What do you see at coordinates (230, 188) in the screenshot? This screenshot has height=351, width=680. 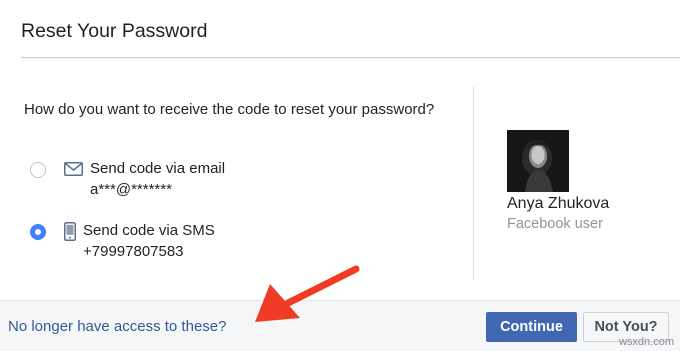 I see `email-option: Send code via email a***@*******` at bounding box center [230, 188].